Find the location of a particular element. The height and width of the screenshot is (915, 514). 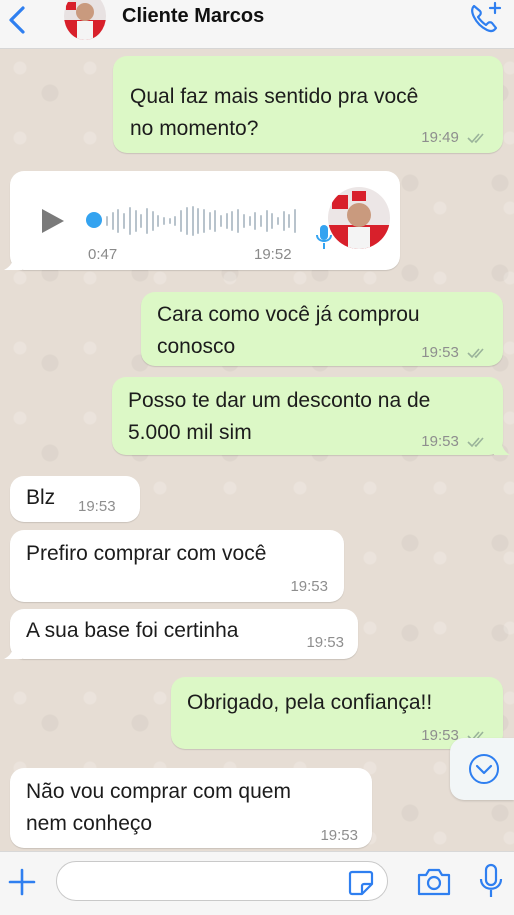

message-bubble-incoming: Prefiro comprar com você 19:53 is located at coordinates (177, 566).